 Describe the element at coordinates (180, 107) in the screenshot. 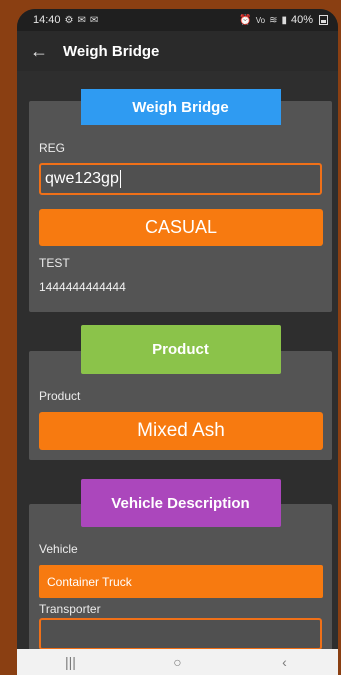

I see `weigh-bridge-header: Weigh Bridge` at that location.